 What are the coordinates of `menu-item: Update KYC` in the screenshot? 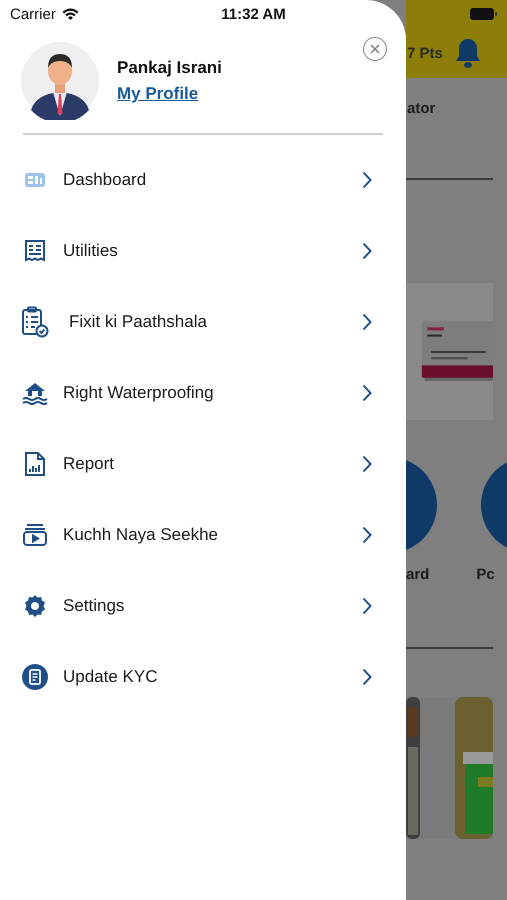 It's located at (203, 676).